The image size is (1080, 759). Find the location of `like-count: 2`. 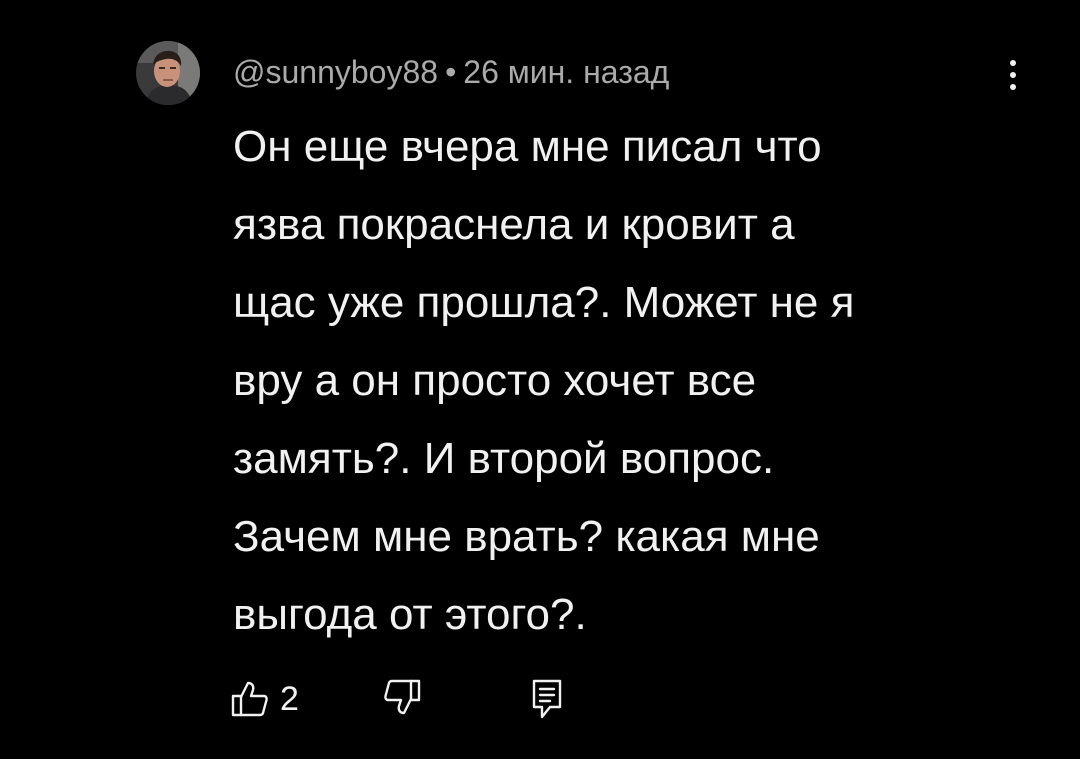

like-count: 2 is located at coordinates (289, 699).